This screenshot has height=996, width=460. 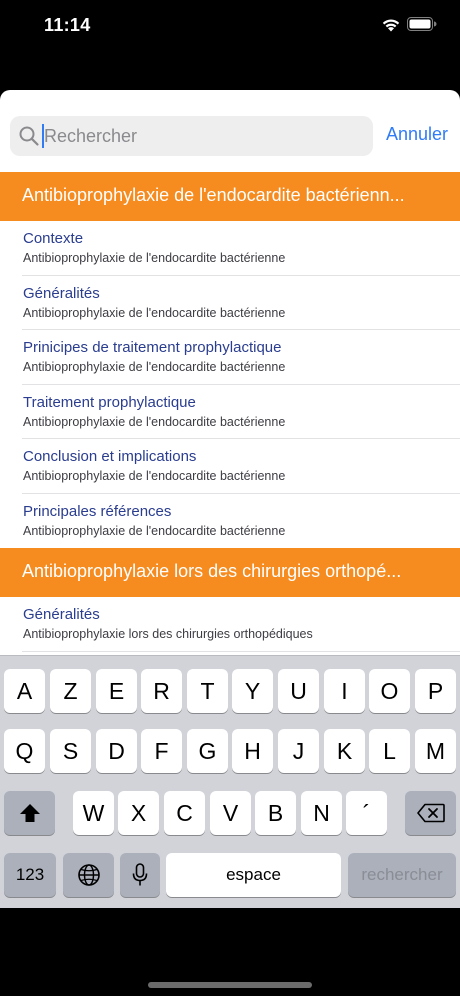 I want to click on delete-icon, so click(x=430, y=813).